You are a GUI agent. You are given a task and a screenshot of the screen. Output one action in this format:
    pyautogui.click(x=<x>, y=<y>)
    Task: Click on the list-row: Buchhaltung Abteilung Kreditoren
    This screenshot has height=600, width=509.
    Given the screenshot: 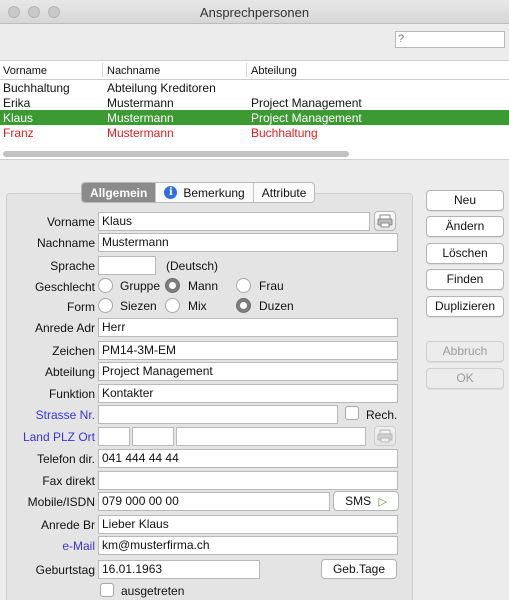 What is the action you would take?
    pyautogui.click(x=254, y=87)
    